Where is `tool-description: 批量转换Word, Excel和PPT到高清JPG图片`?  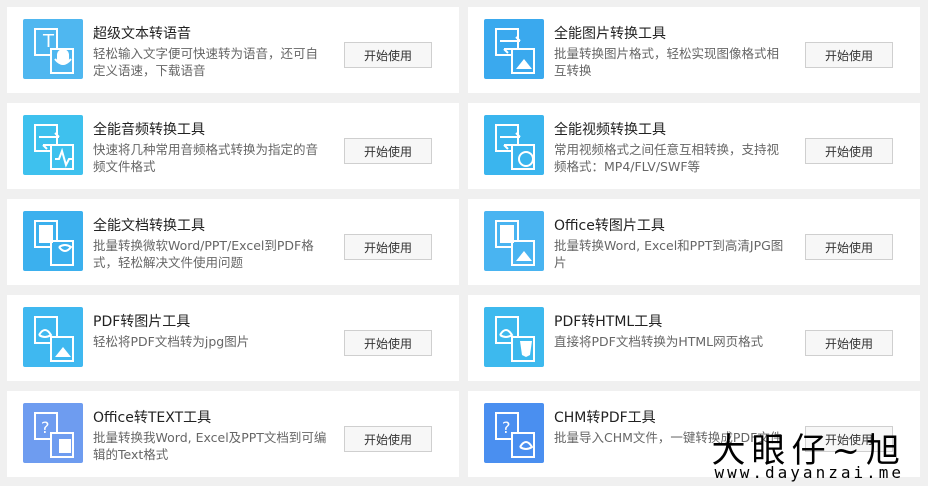
tool-description: 批量转换Word, Excel和PPT到高清JPG图片 is located at coordinates (669, 254).